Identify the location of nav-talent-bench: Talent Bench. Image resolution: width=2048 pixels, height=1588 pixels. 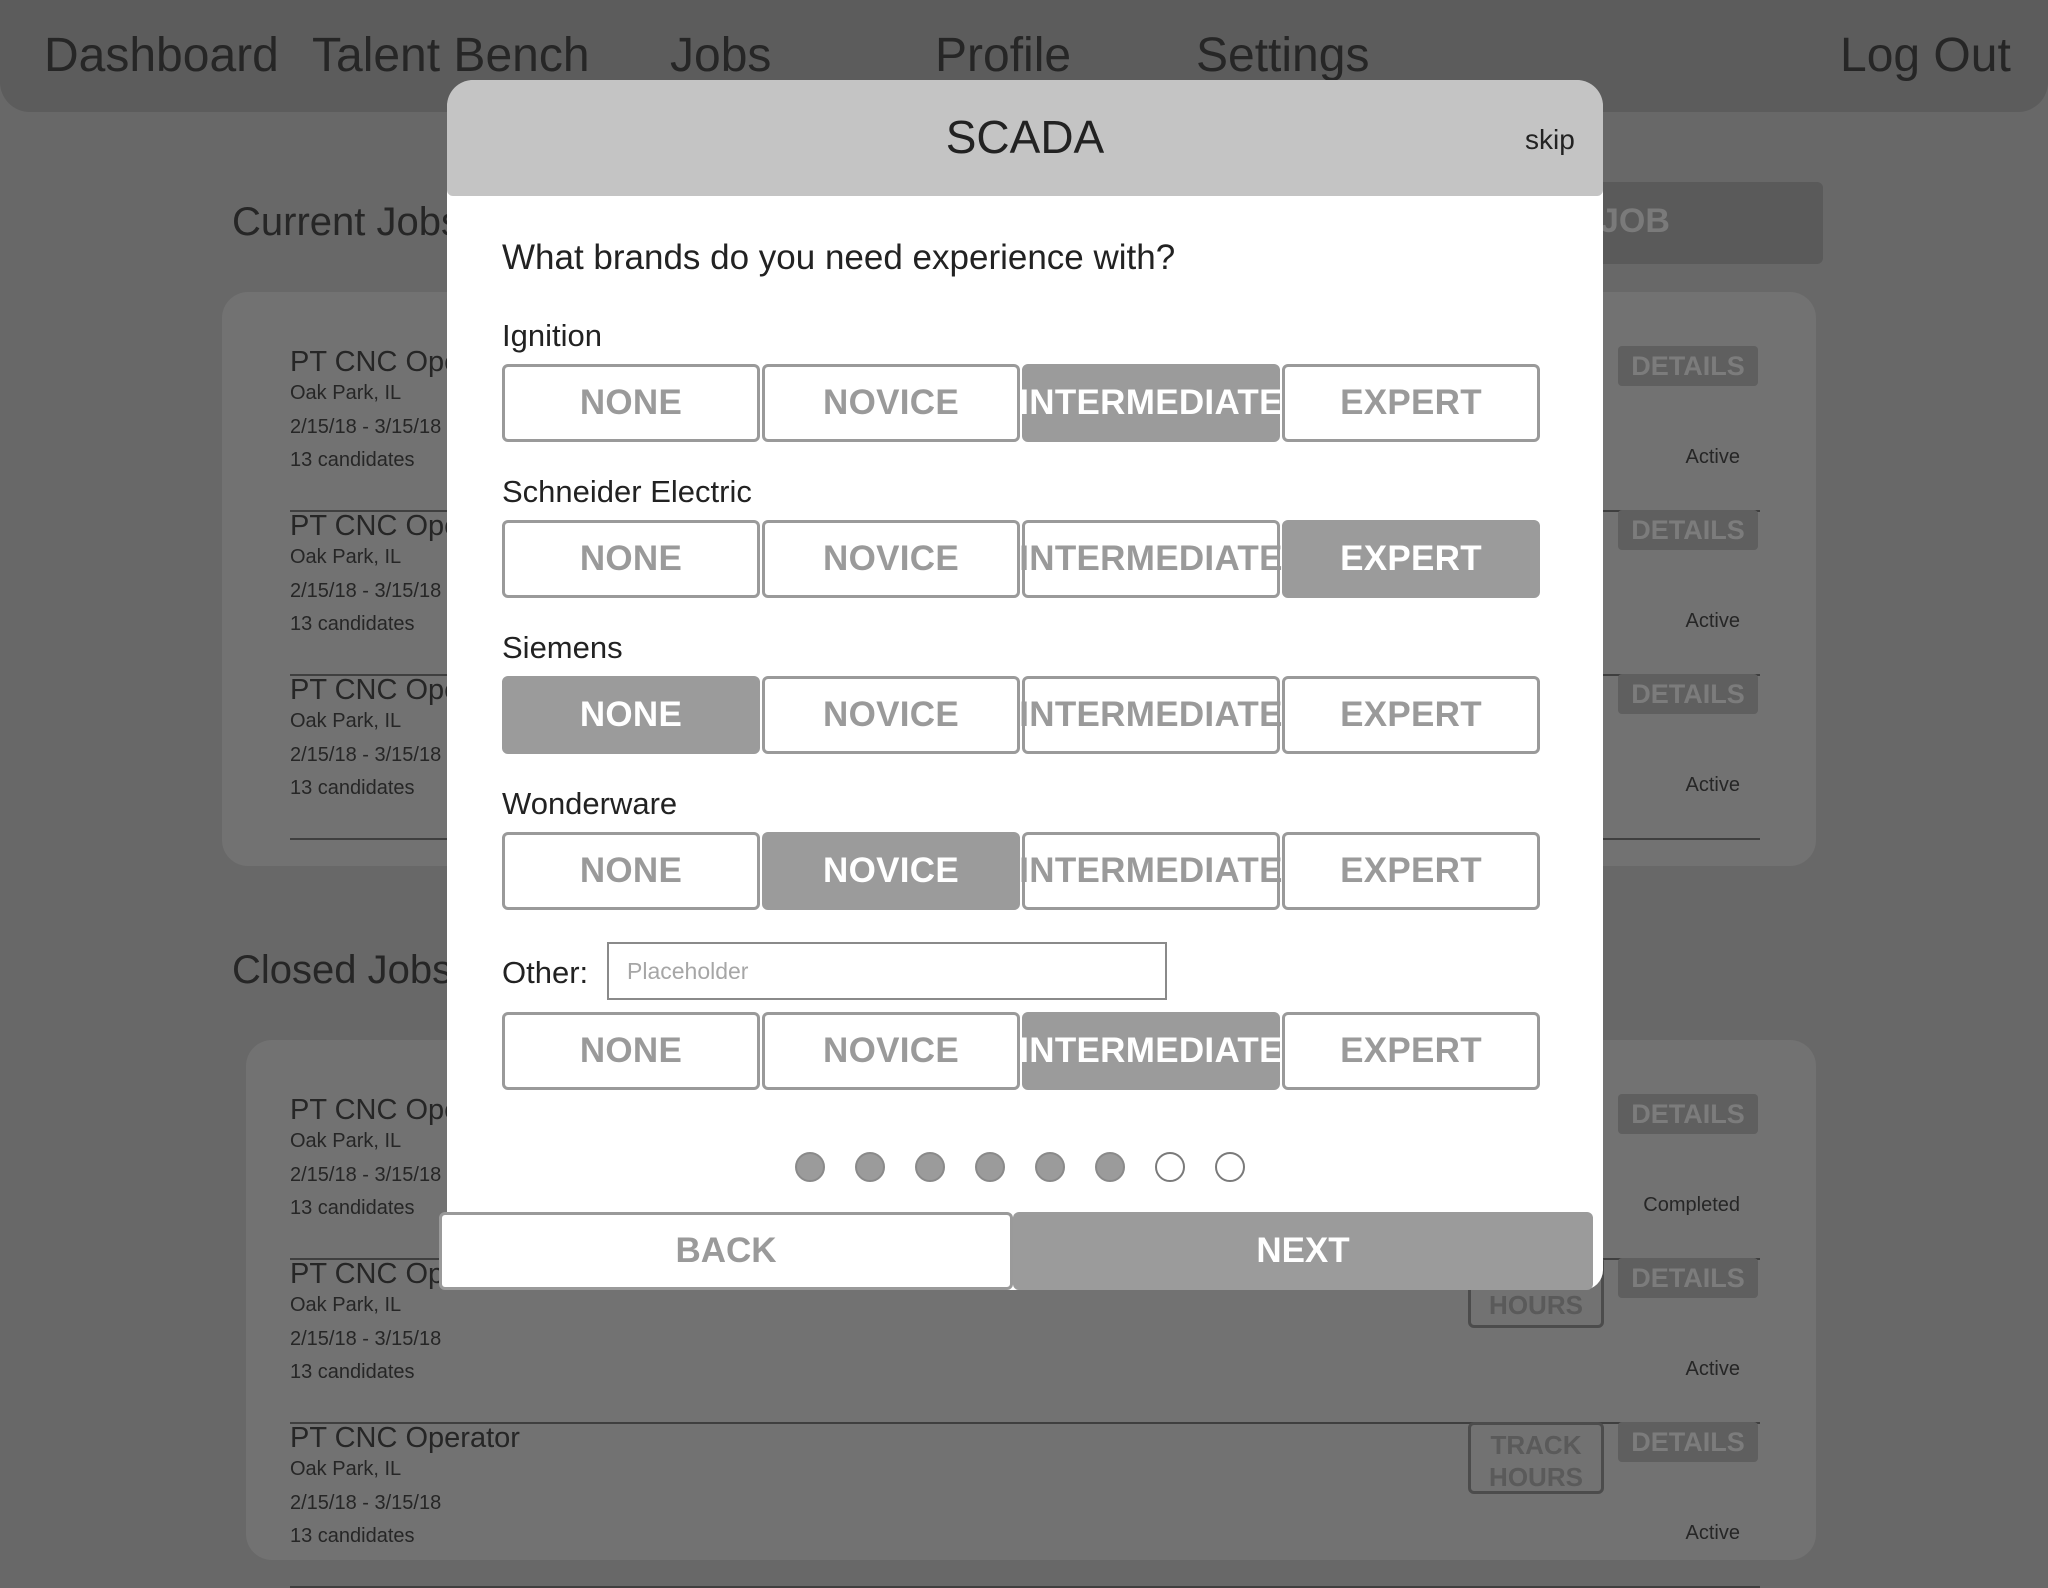
(451, 55).